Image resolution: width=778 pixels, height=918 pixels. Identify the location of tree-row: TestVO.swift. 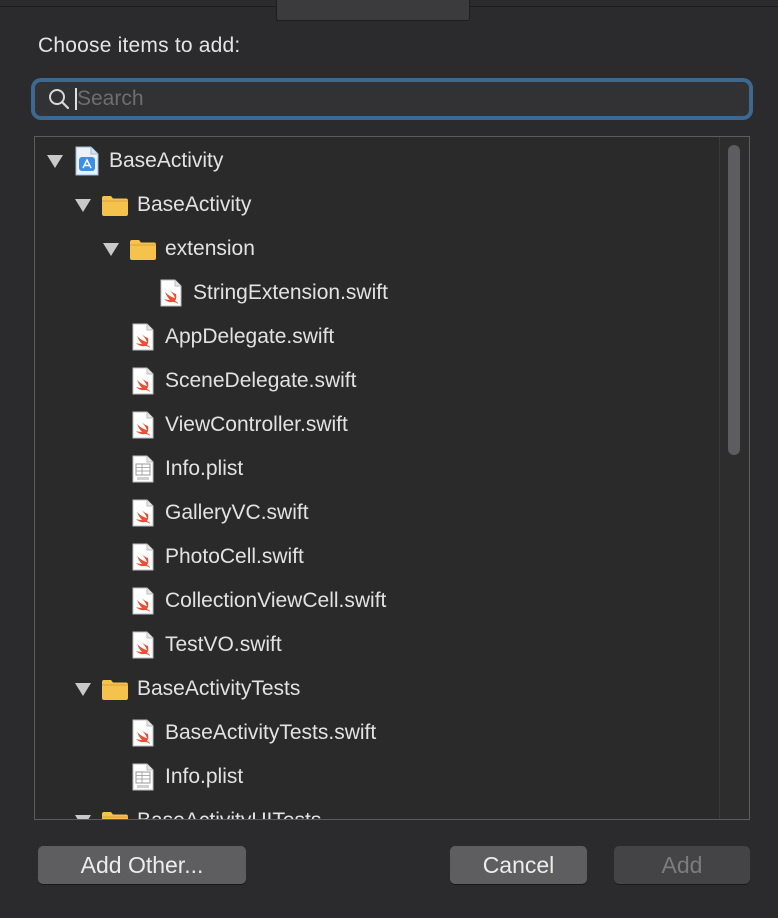
(191, 645).